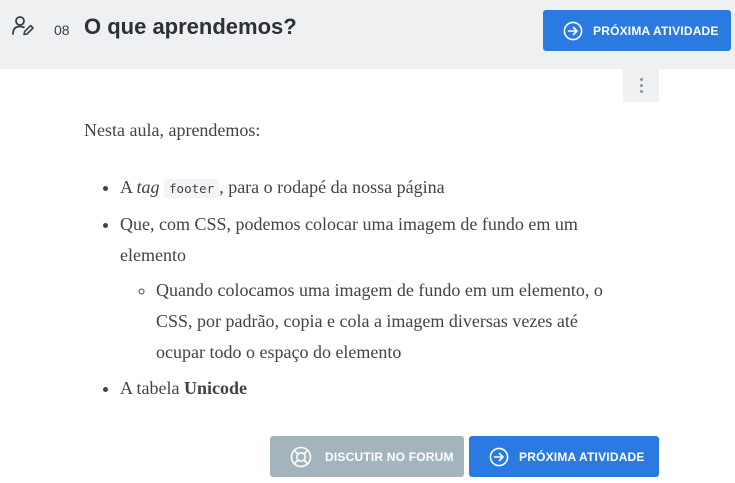 Image resolution: width=735 pixels, height=483 pixels. Describe the element at coordinates (389, 456) in the screenshot. I see `discuss-forum-label: DISCUTIR NO FORUM` at that location.